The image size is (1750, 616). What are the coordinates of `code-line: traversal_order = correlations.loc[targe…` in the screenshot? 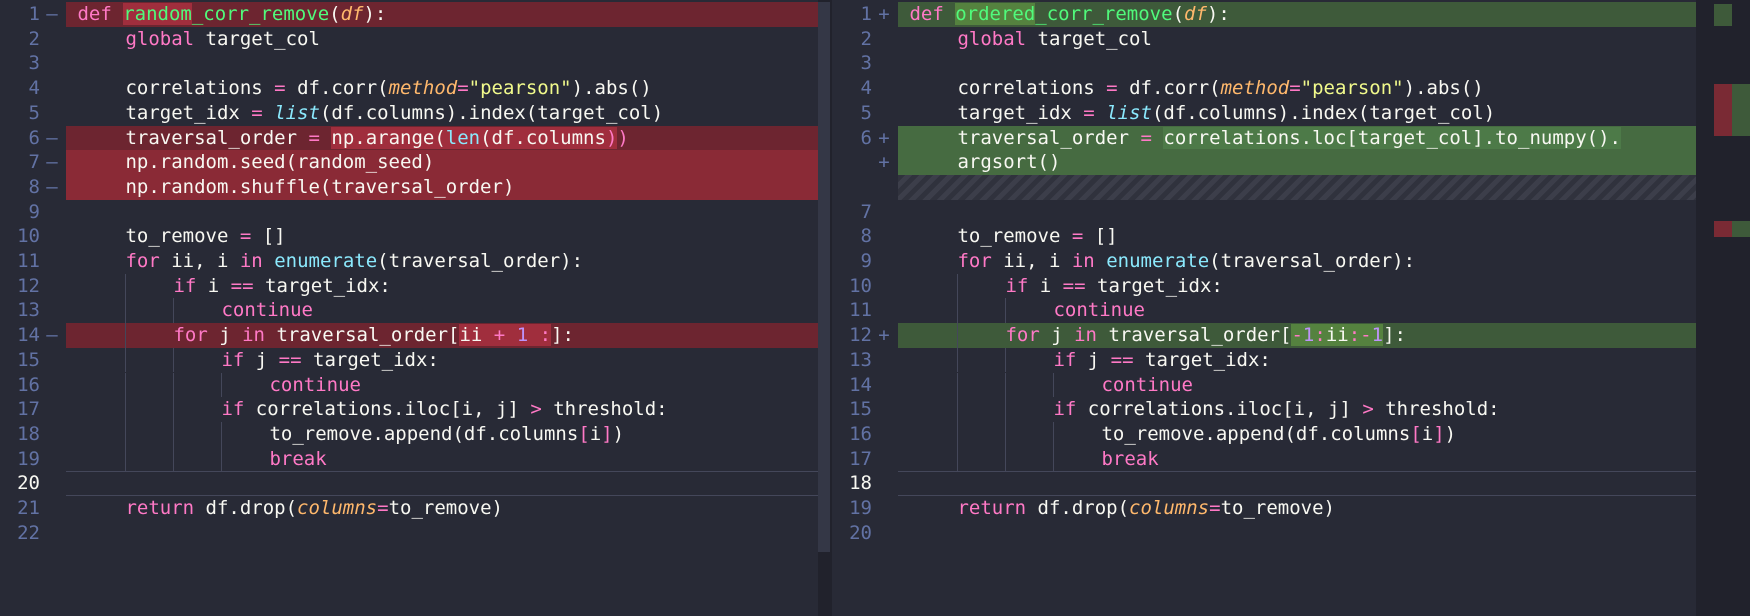 It's located at (1297, 138).